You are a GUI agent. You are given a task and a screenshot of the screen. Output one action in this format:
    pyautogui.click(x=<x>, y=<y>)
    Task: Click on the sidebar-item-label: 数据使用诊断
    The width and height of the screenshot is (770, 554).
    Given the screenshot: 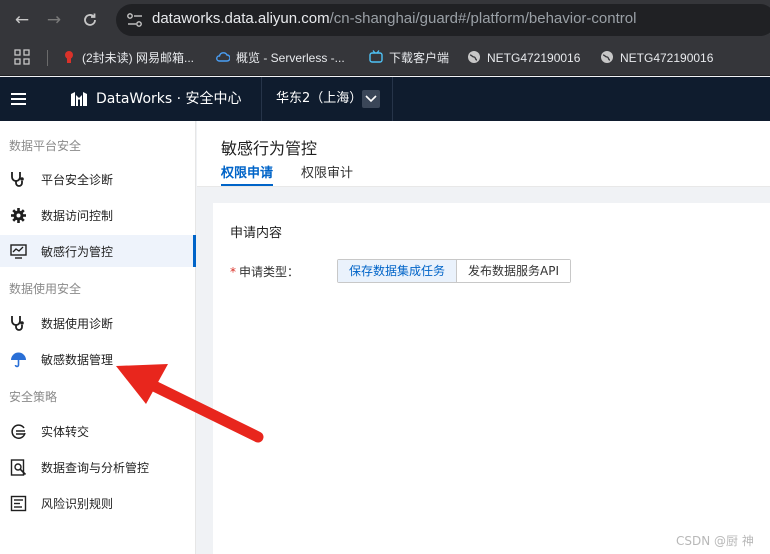 What is the action you would take?
    pyautogui.click(x=77, y=324)
    